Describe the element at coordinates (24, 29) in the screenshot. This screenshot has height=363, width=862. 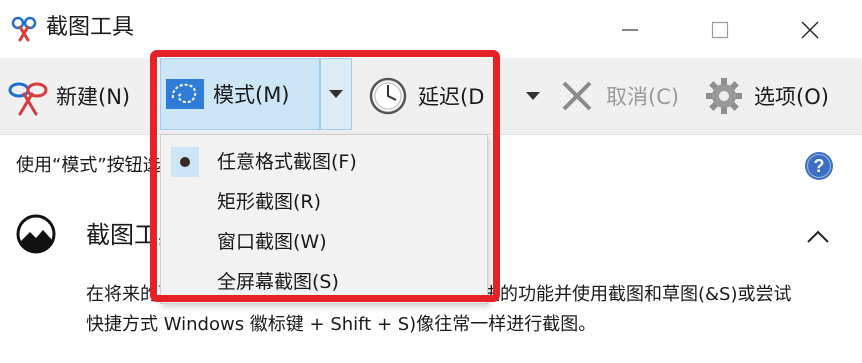
I see `snipping-tool-icon` at that location.